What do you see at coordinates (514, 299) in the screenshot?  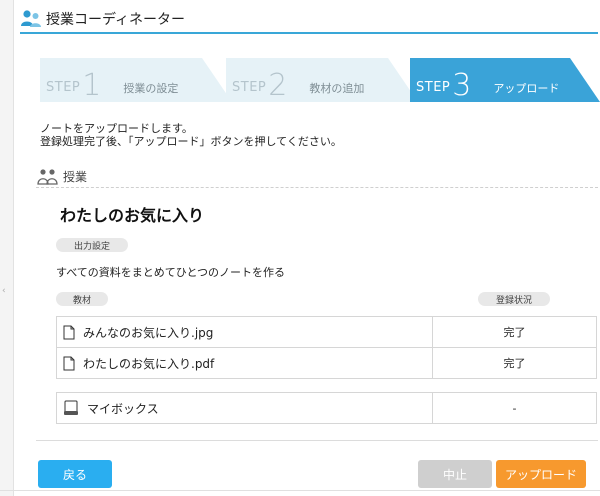 I see `status-header: 登録状況` at bounding box center [514, 299].